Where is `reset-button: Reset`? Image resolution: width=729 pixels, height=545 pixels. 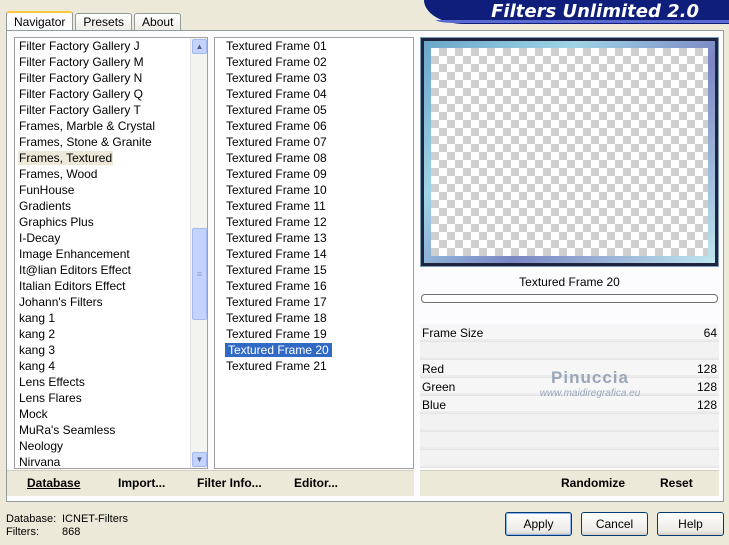
reset-button: Reset is located at coordinates (676, 483).